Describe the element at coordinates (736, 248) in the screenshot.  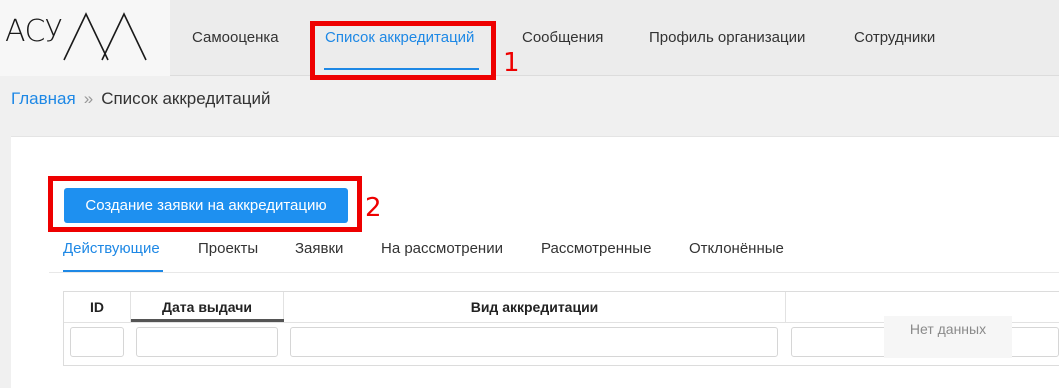
I see `tab-rejected: Отклонённые` at that location.